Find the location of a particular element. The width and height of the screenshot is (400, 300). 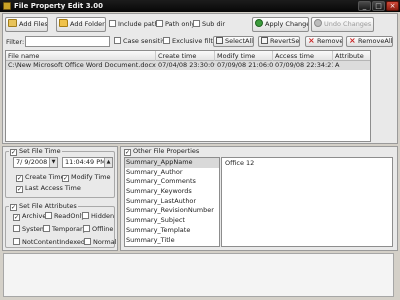

date-value: 7/ 9/2008 is located at coordinates (32, 162).